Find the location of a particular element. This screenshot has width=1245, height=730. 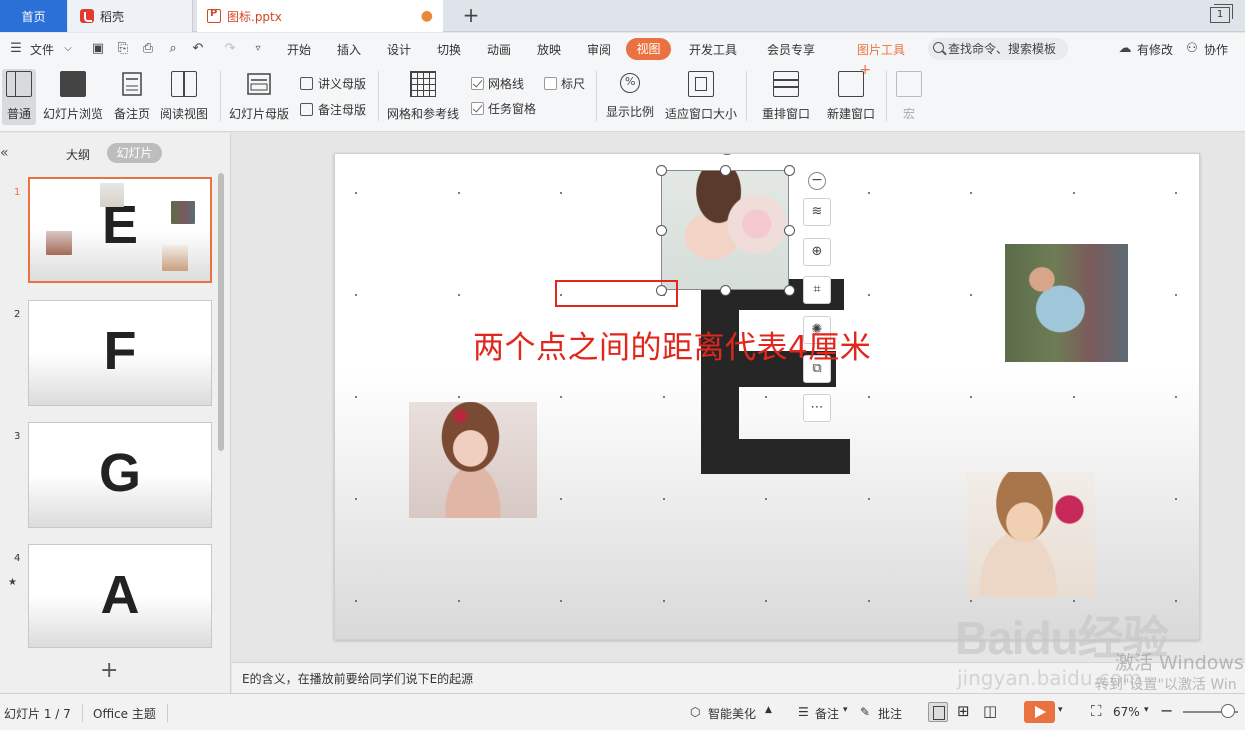

redo-icon: ↷ is located at coordinates (230, 49).